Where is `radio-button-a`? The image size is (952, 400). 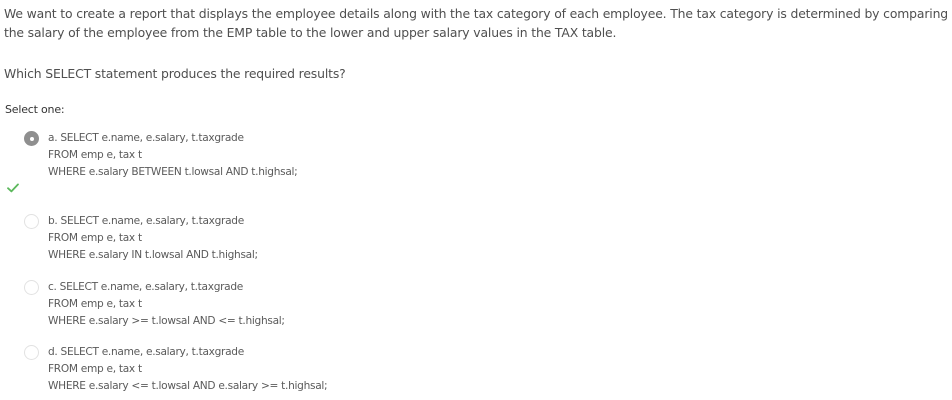 radio-button-a is located at coordinates (31, 138).